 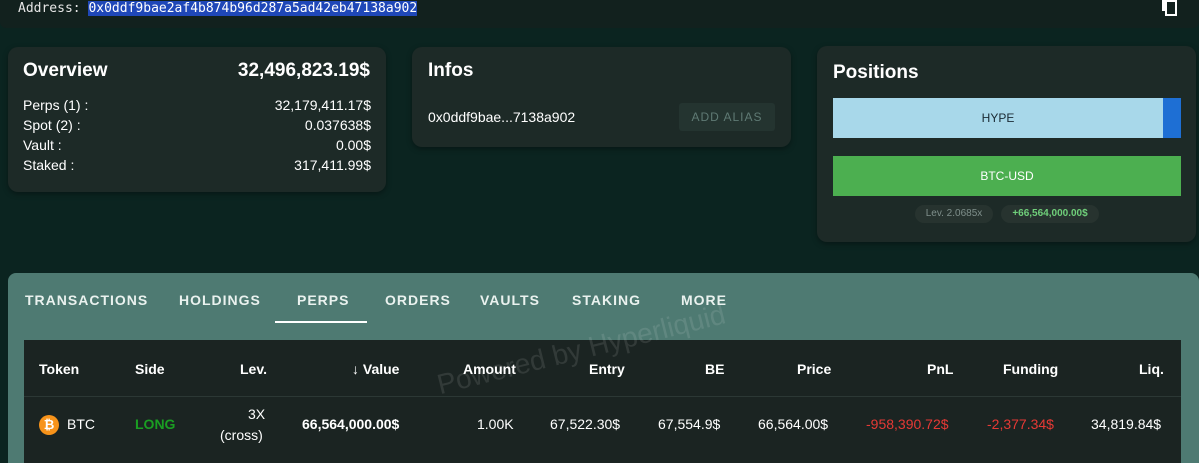 I want to click on overview-row-vault: Vault : 0.00$, so click(x=197, y=146).